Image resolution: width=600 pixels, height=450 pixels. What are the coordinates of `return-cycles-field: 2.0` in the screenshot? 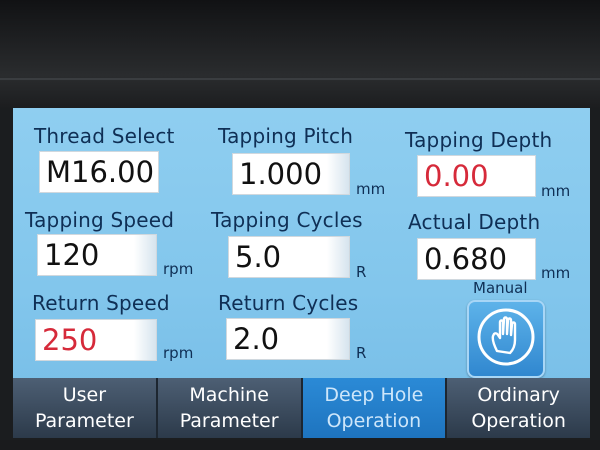 It's located at (288, 339).